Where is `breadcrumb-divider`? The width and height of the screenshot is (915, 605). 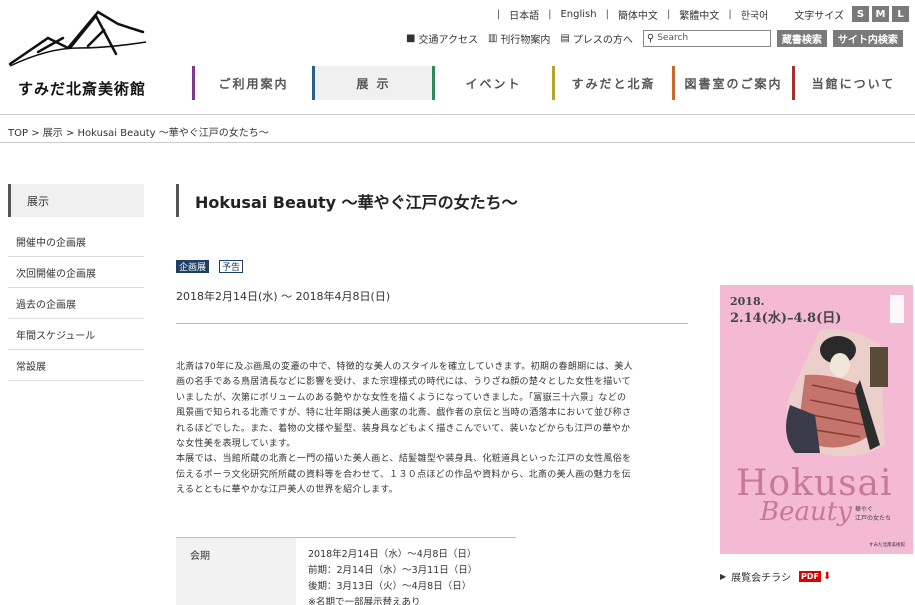
breadcrumb-divider is located at coordinates (457, 142).